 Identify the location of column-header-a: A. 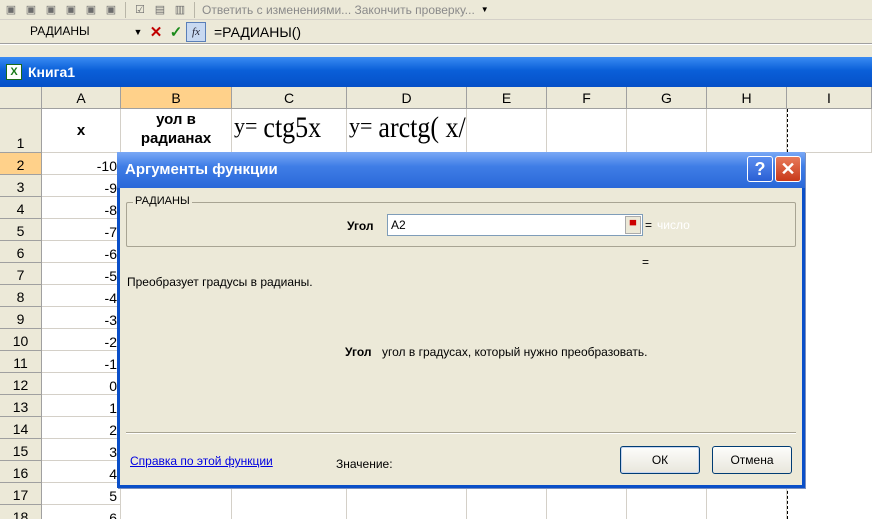
(81, 98).